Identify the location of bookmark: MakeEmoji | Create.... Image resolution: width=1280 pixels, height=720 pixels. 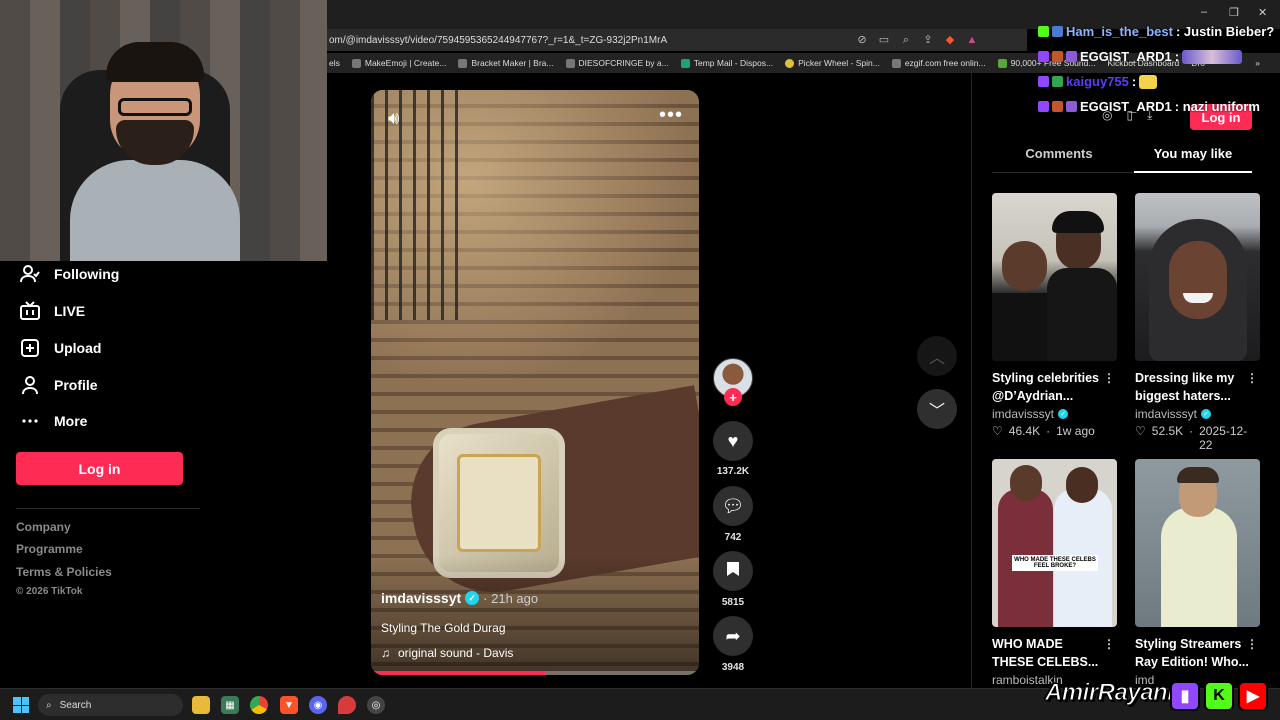
(399, 63).